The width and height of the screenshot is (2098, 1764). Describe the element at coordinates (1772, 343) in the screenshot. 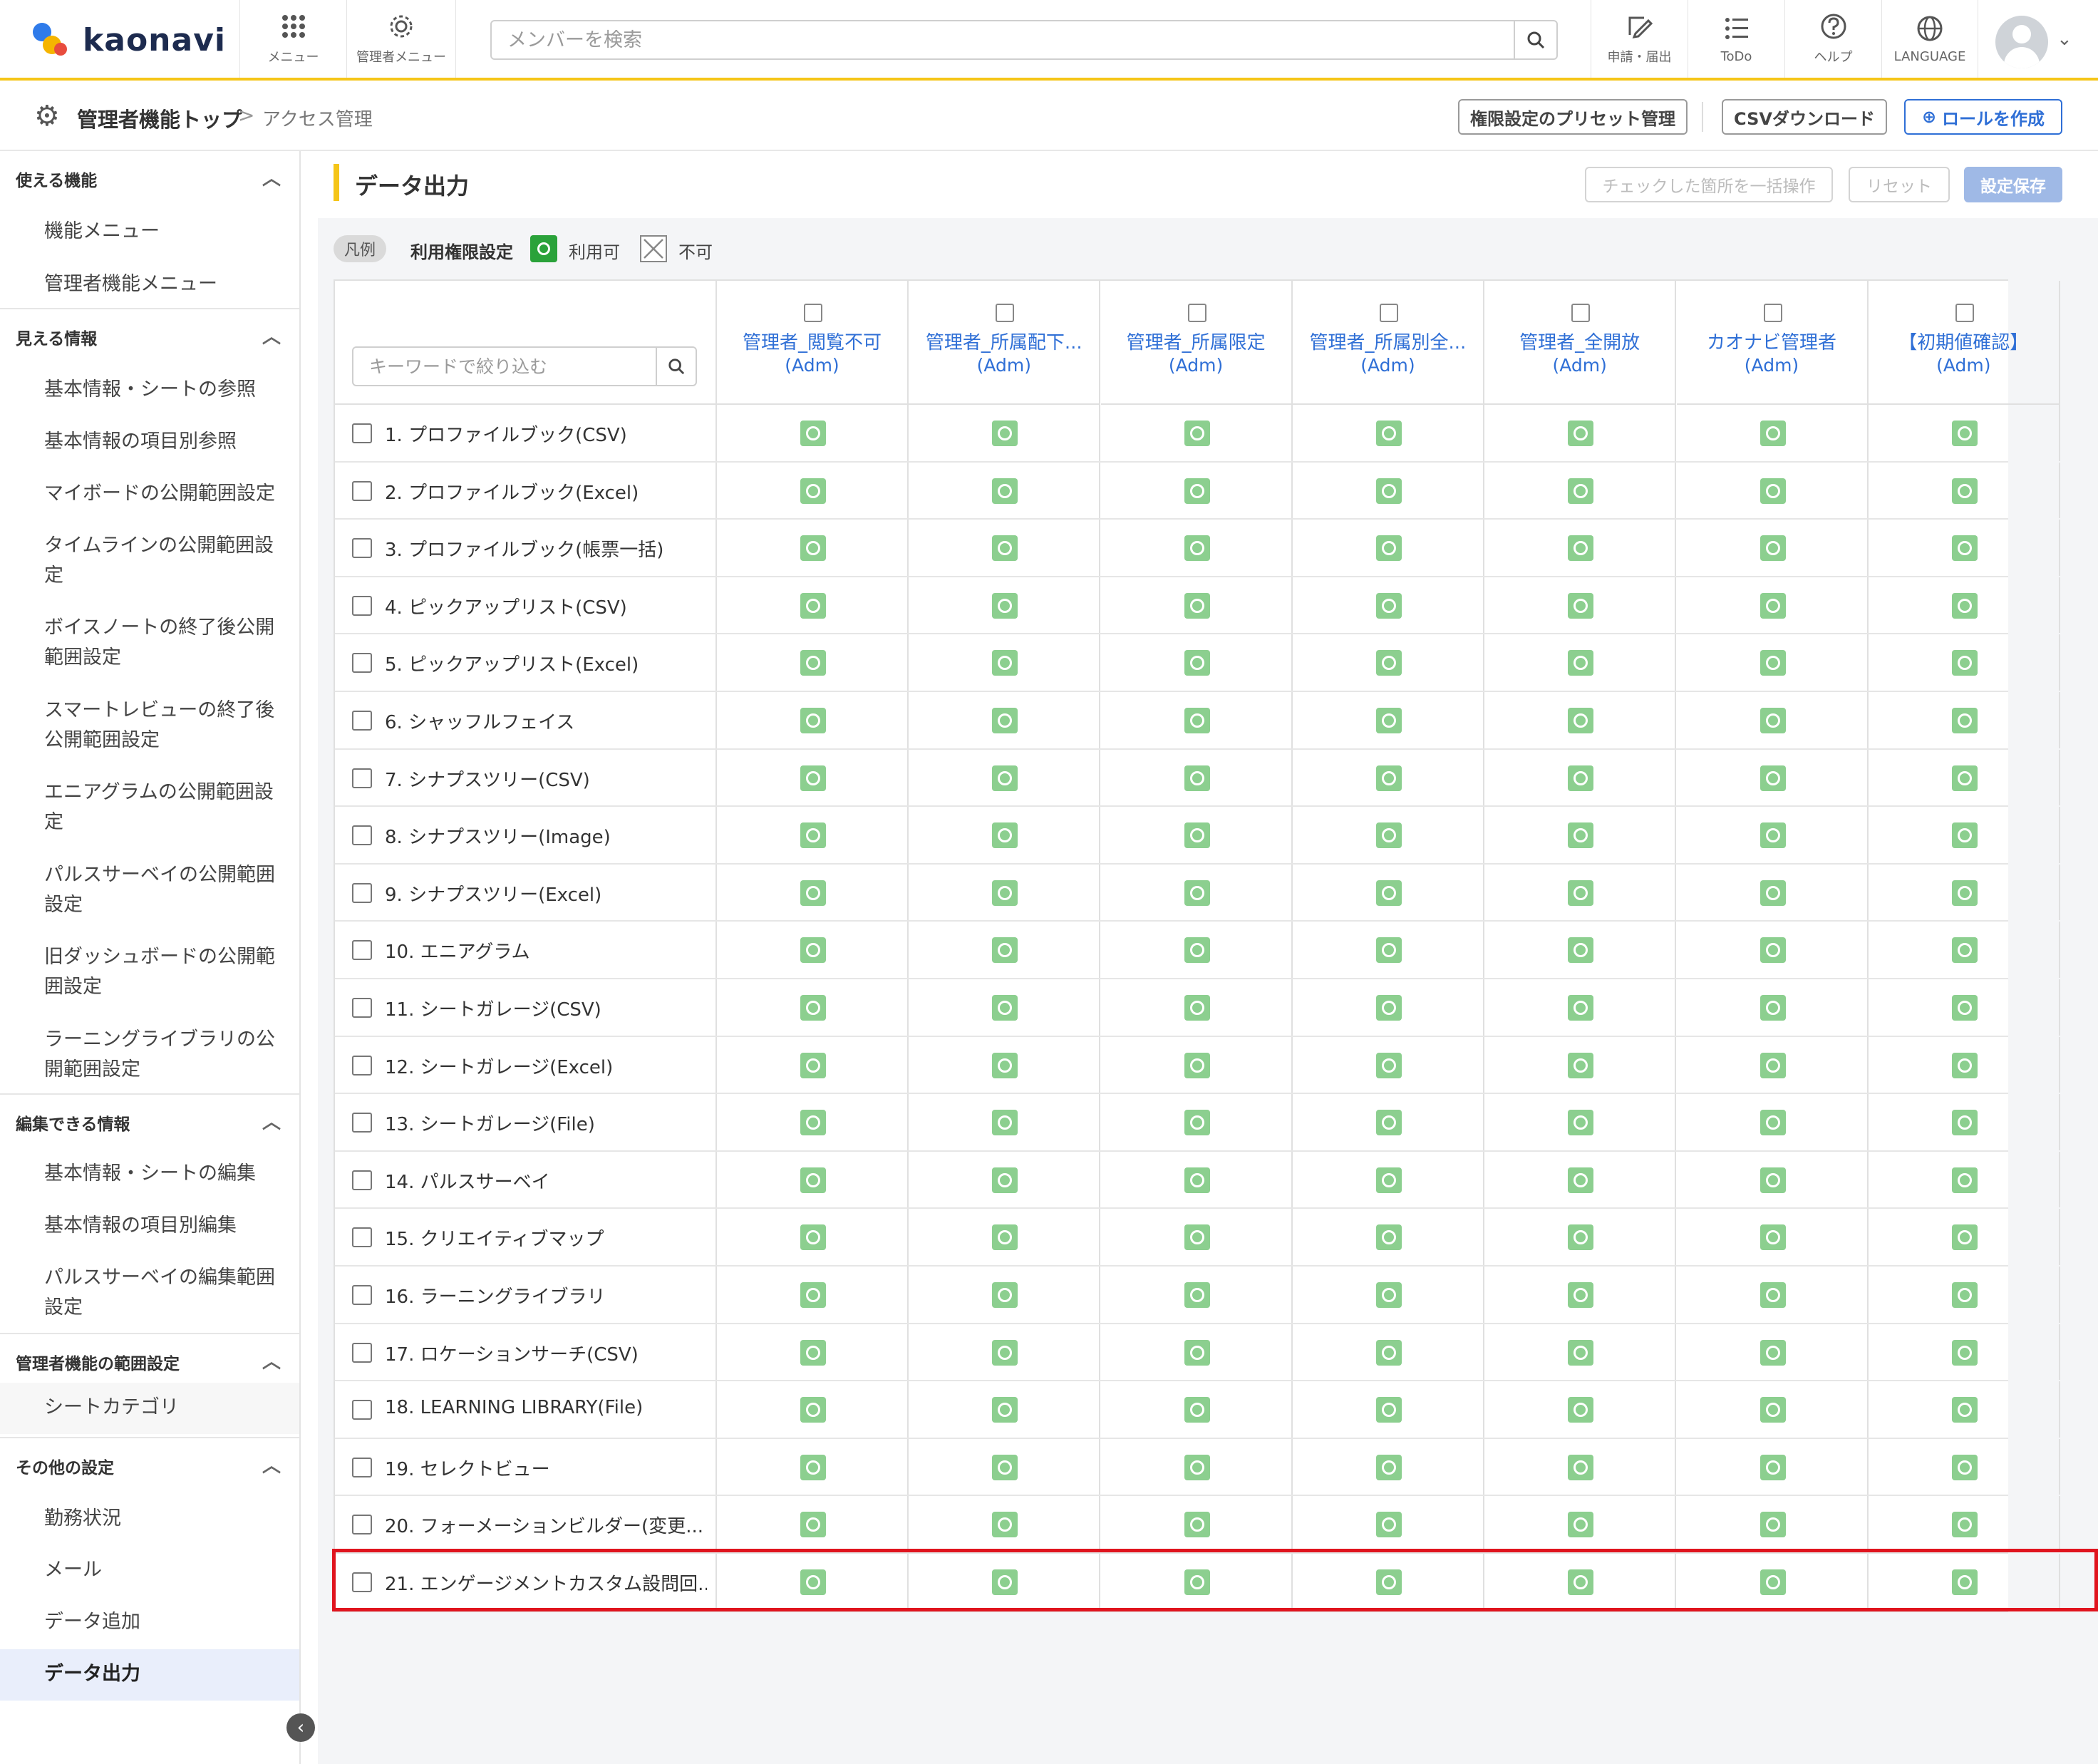

I see `role-column-header: カオナビ管理者 (Adm)` at that location.